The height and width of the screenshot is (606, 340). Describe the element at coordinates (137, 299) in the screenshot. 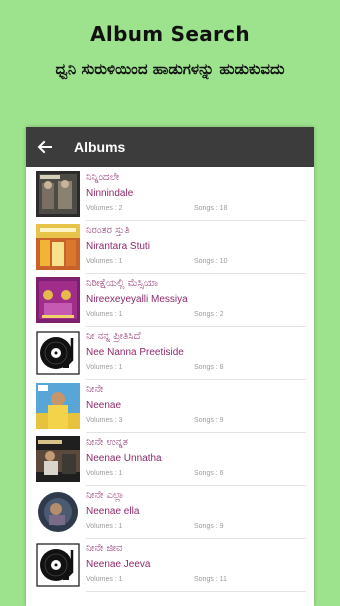

I see `album-title: Nireexeyeyalli Messiya` at that location.